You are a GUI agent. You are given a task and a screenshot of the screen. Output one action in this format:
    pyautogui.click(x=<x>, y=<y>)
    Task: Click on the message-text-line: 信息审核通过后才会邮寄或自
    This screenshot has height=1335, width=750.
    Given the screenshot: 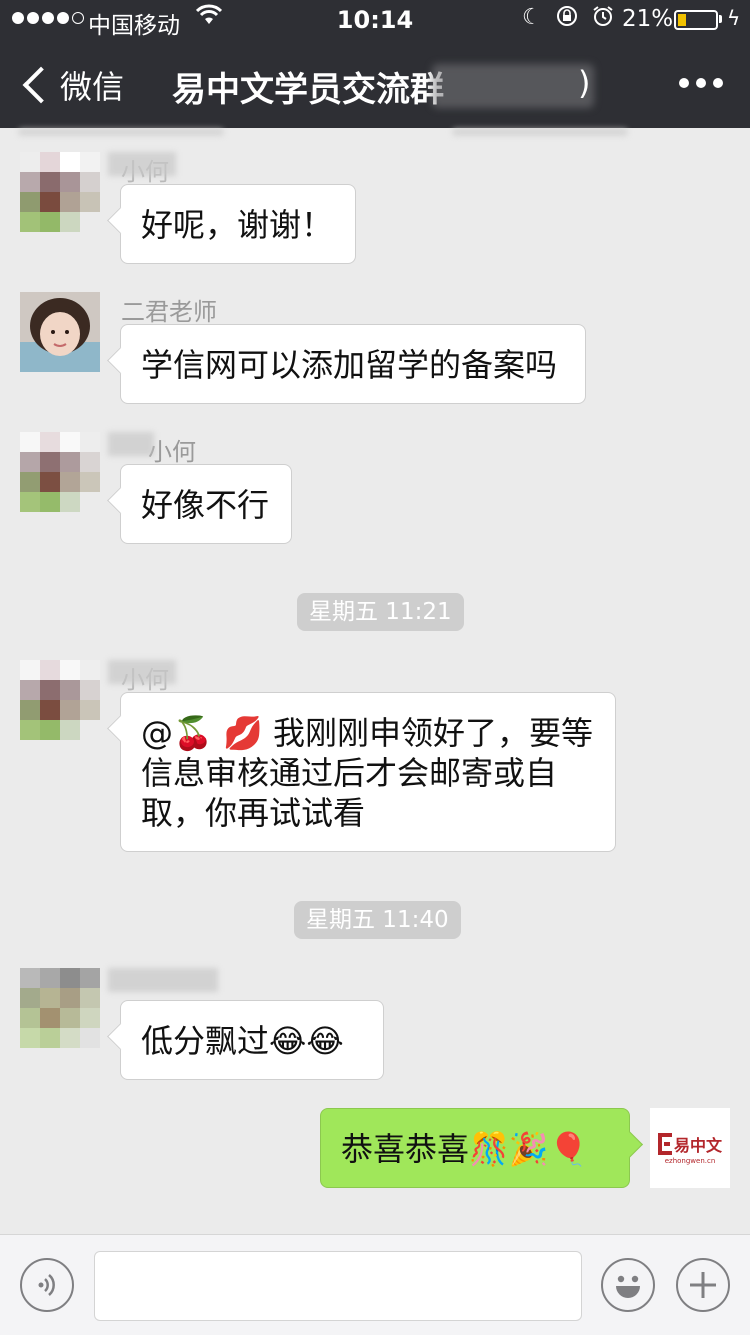 What is the action you would take?
    pyautogui.click(x=349, y=773)
    